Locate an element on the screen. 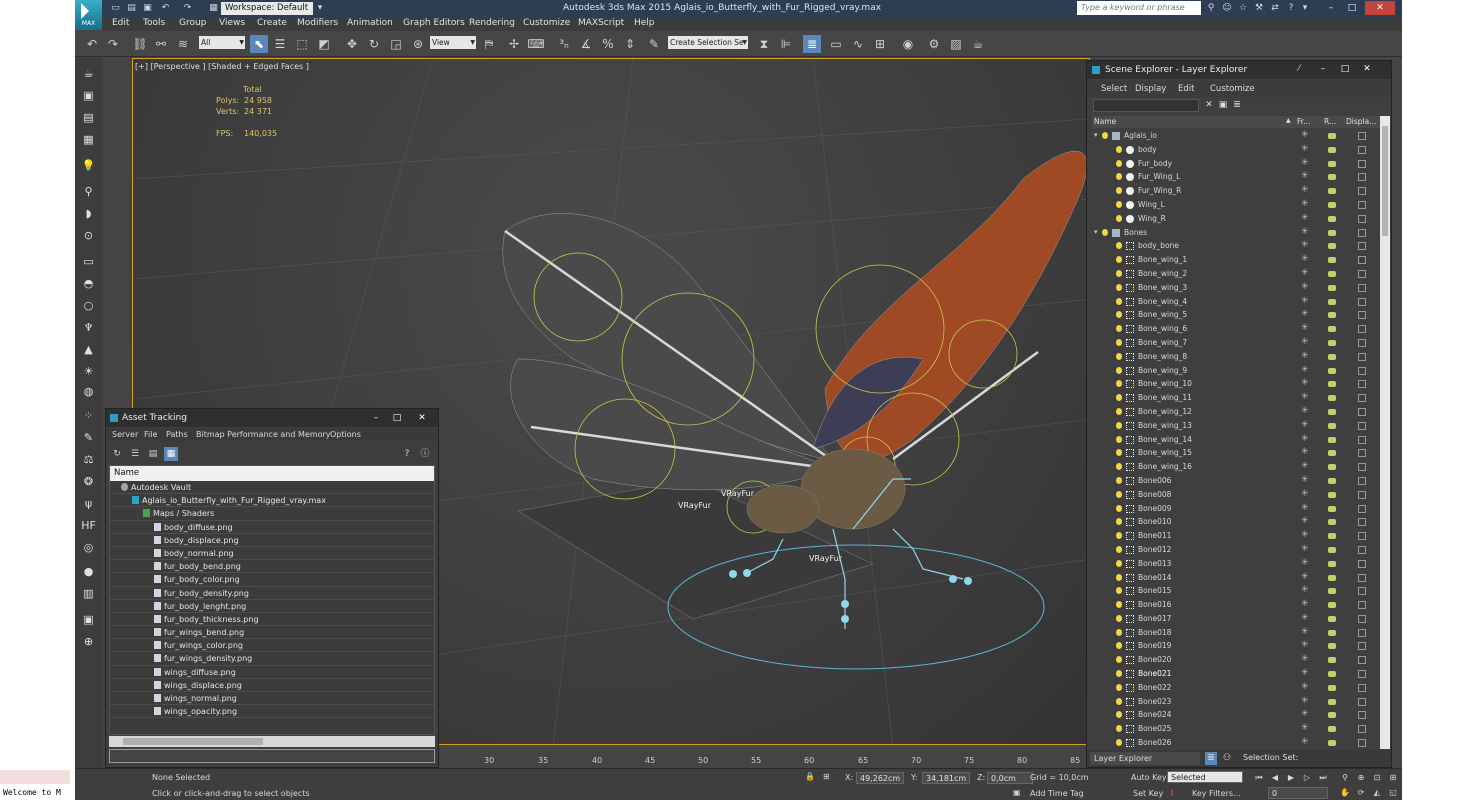  maximize-icon: □ is located at coordinates (1352, 8).